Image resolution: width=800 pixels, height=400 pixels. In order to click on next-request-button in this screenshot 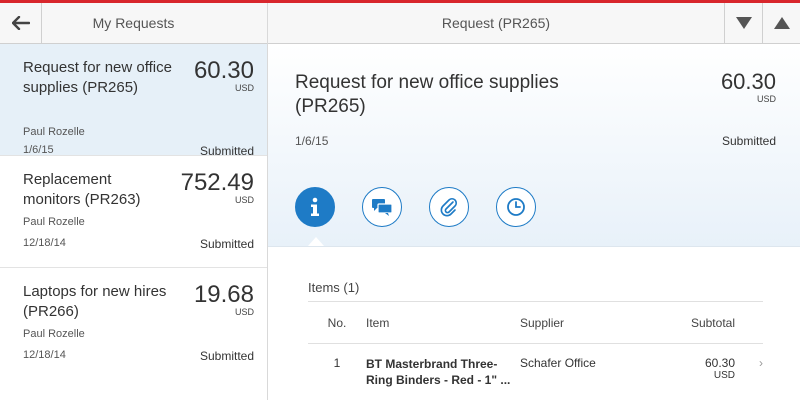, I will do `click(743, 23)`.